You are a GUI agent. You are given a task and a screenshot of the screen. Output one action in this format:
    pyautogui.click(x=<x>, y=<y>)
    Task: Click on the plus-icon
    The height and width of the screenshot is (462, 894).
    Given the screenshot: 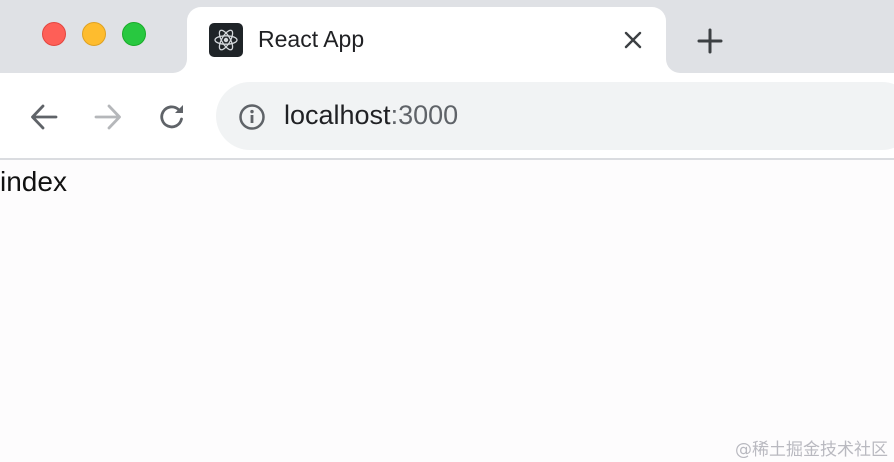 What is the action you would take?
    pyautogui.click(x=710, y=41)
    